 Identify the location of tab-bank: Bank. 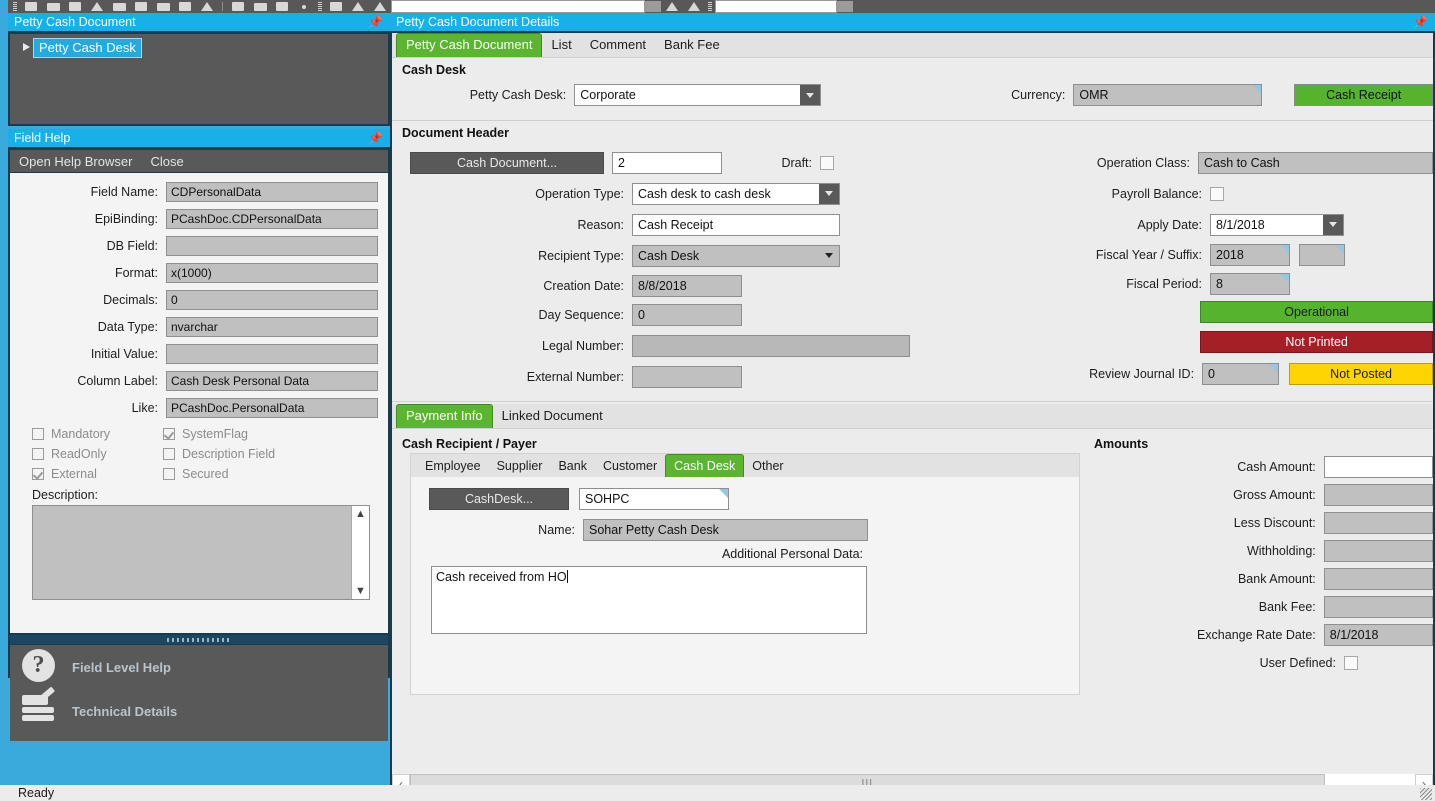
(572, 466).